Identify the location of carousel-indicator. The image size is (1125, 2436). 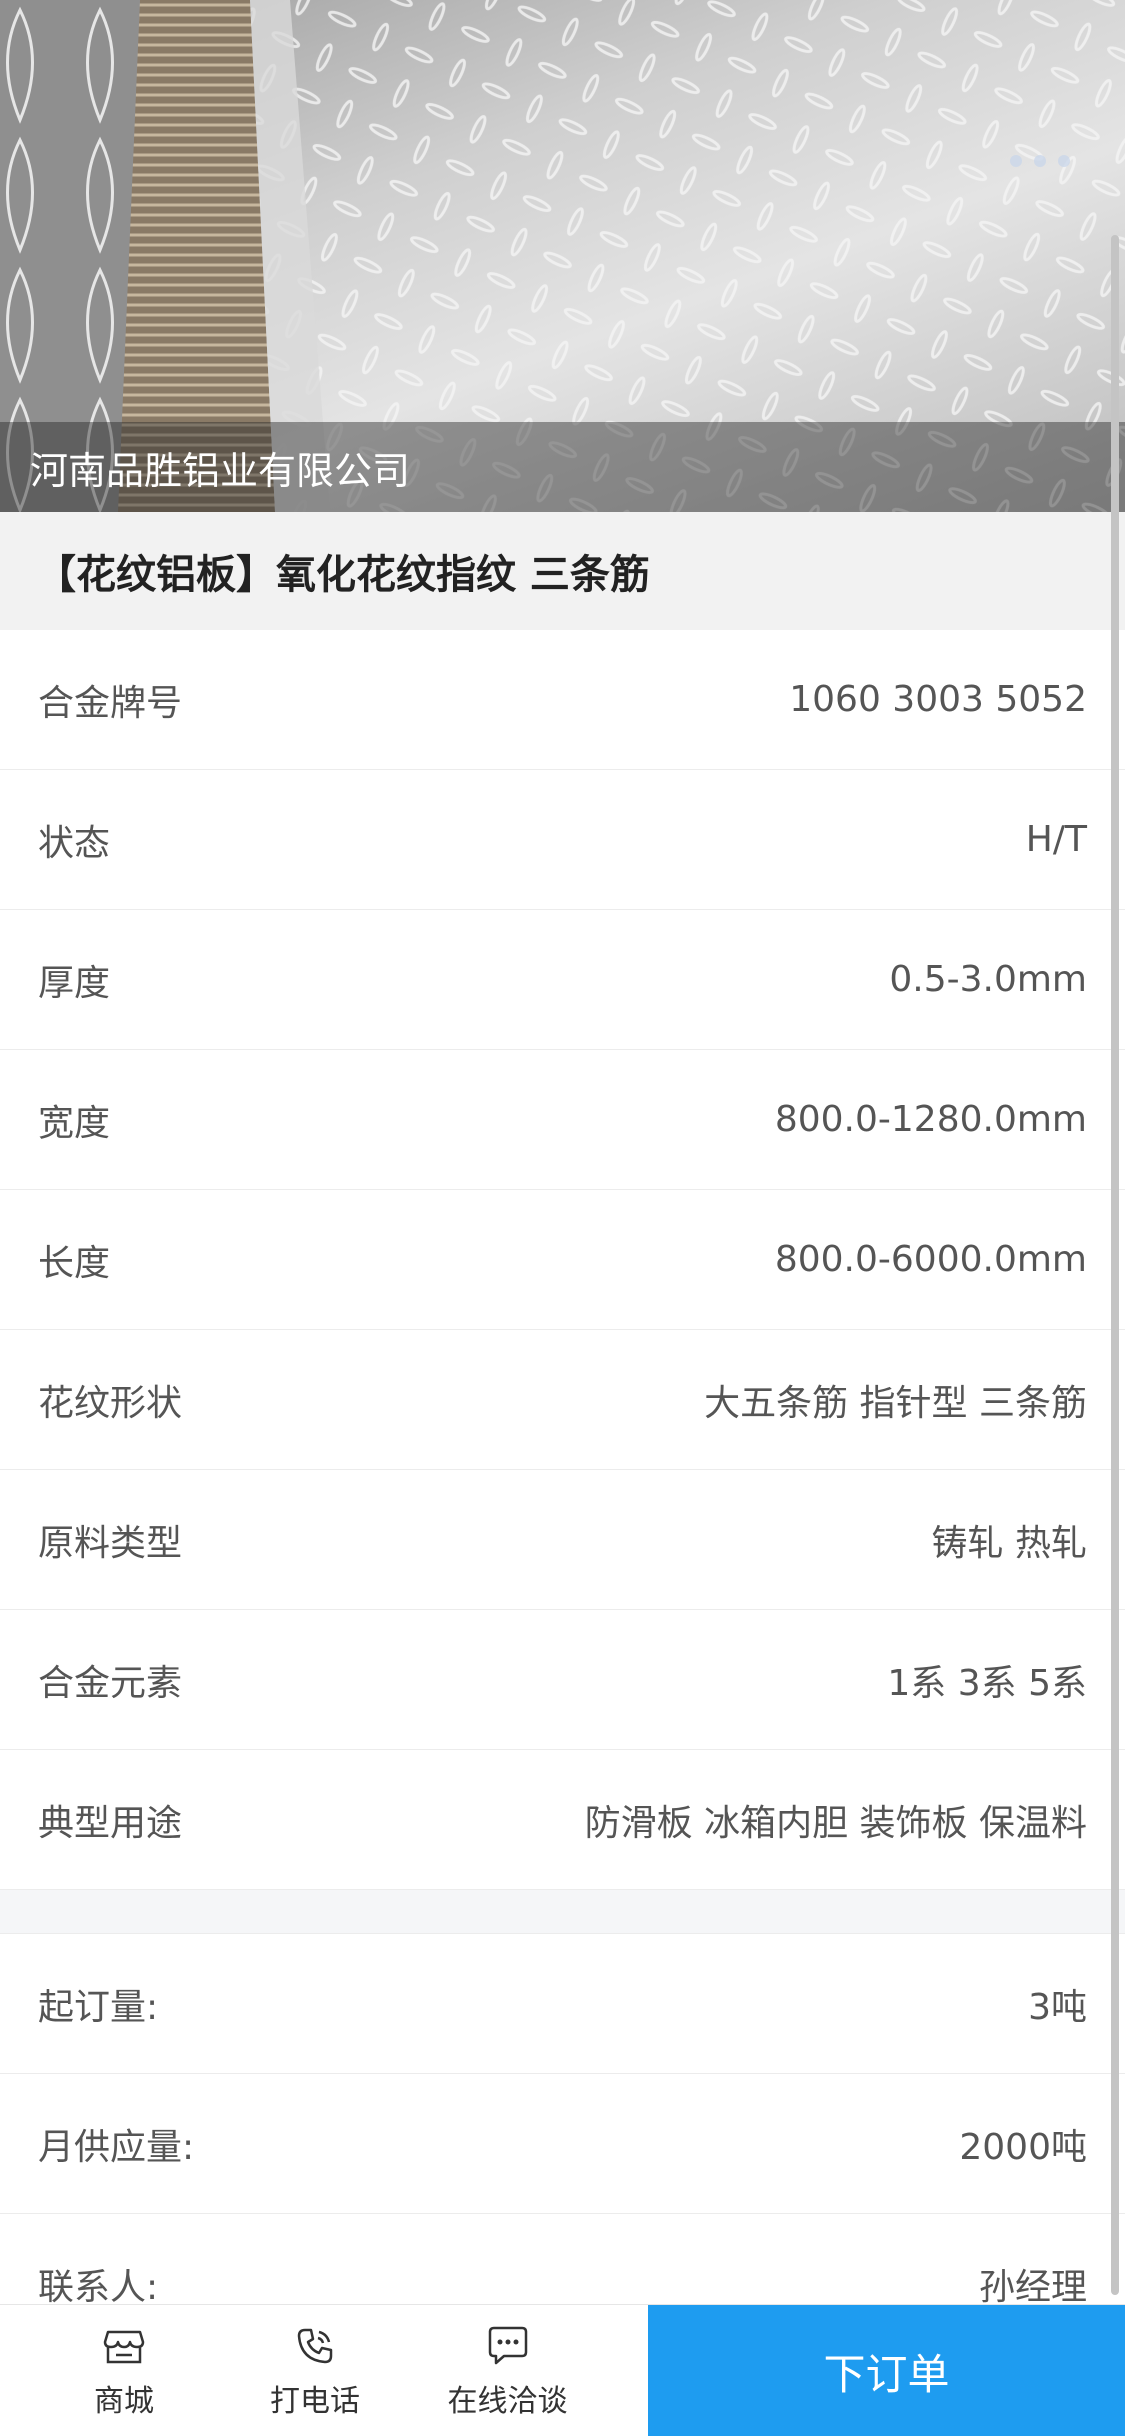
(1040, 161).